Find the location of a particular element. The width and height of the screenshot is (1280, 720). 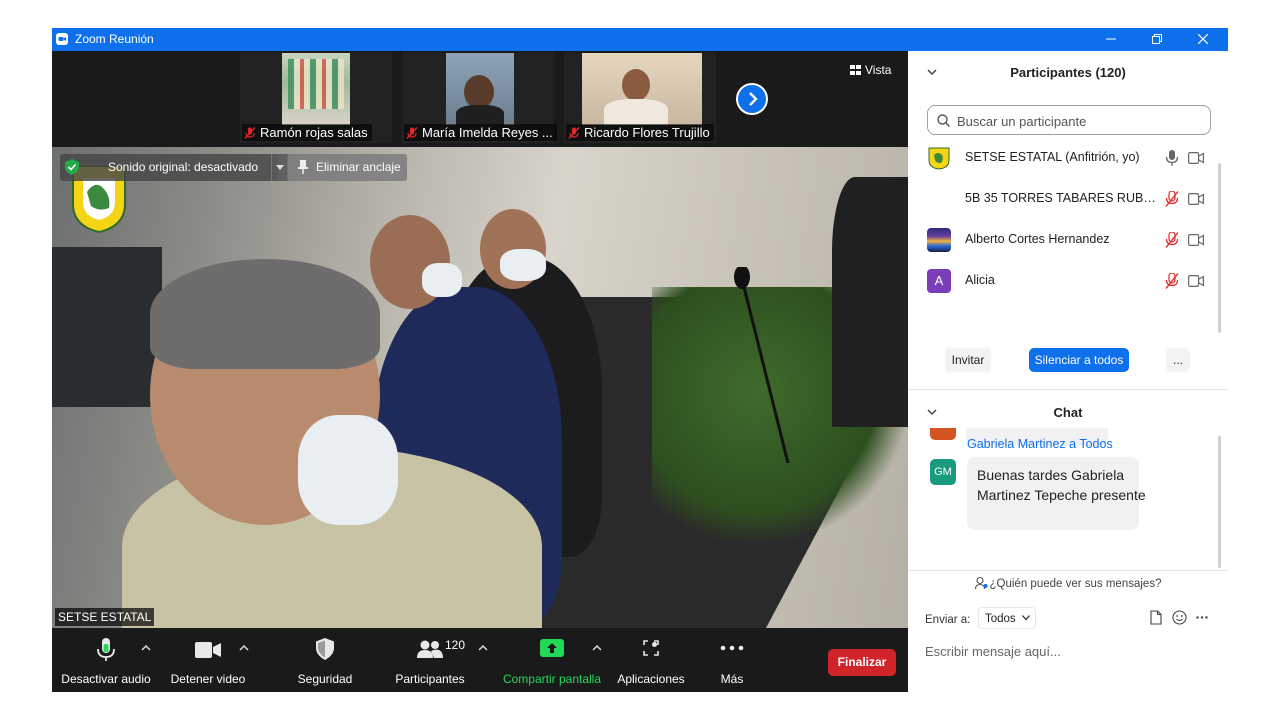

shield-check-icon is located at coordinates (72, 167).